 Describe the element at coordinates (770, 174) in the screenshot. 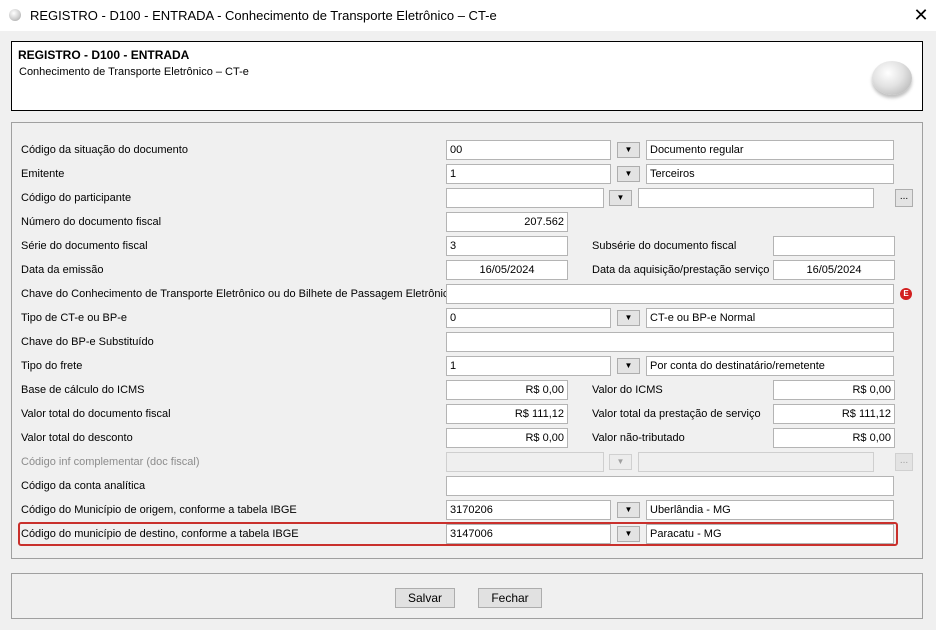

I see `emitente-description: Terceiros` at that location.